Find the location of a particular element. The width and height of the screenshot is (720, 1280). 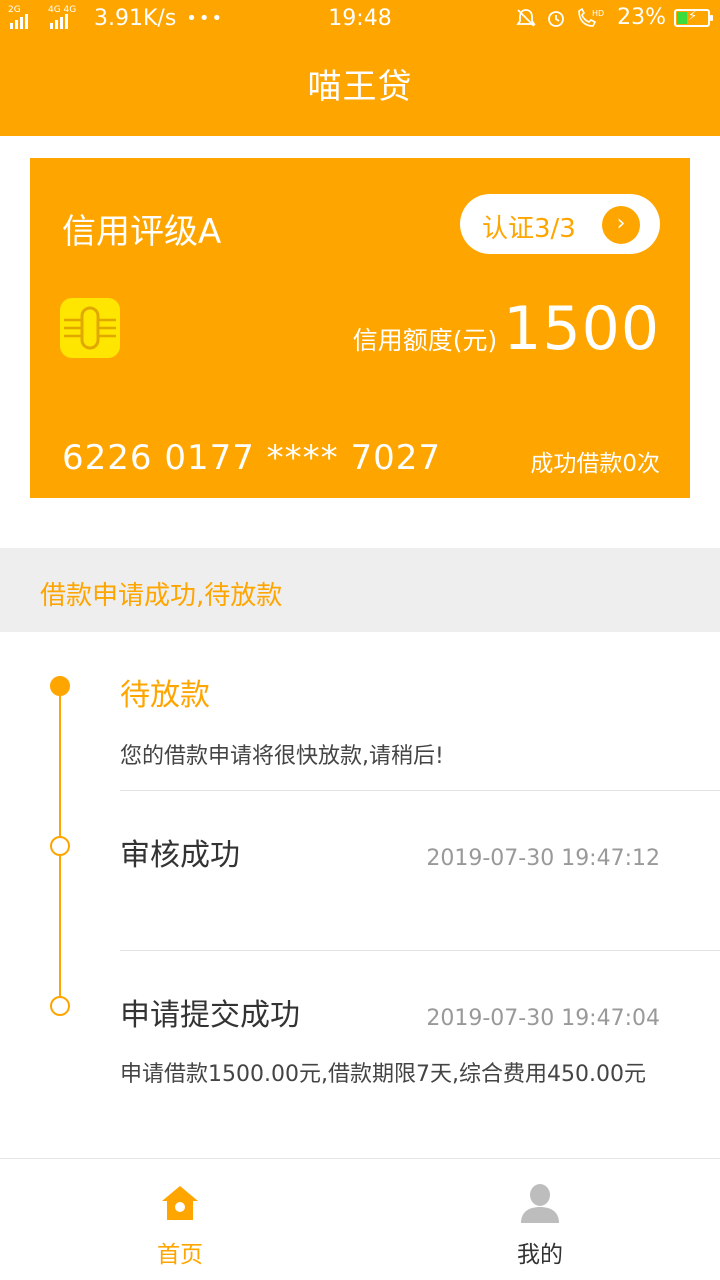

home-icon is located at coordinates (180, 1203).